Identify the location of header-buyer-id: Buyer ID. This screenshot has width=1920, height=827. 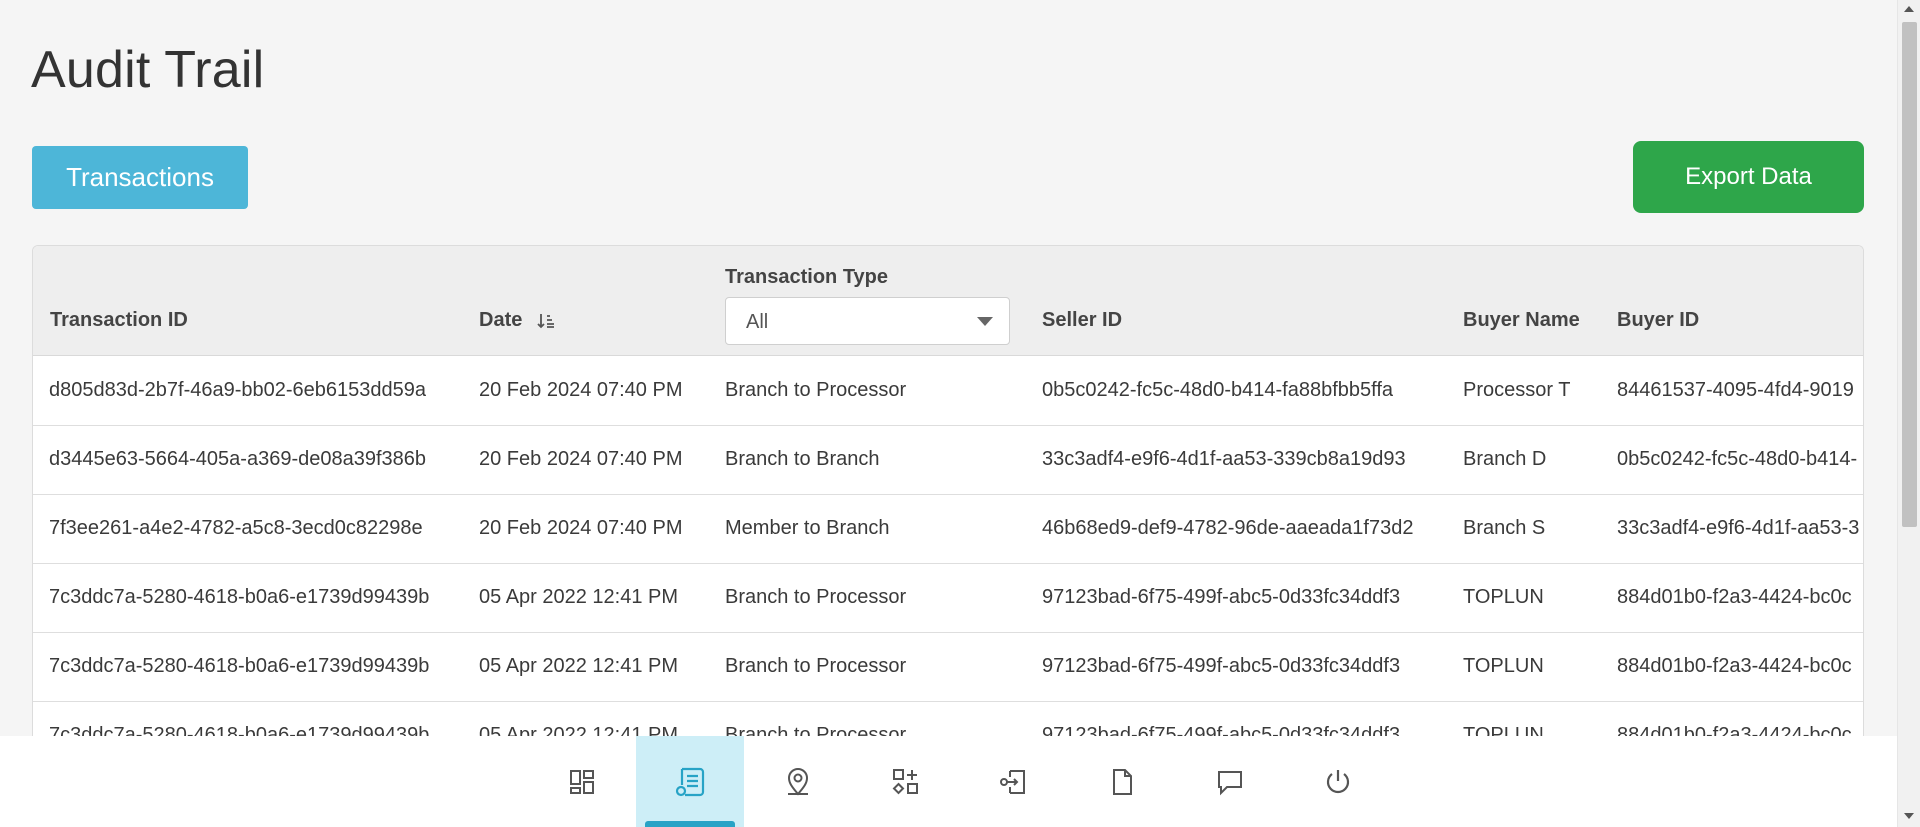
(1658, 320).